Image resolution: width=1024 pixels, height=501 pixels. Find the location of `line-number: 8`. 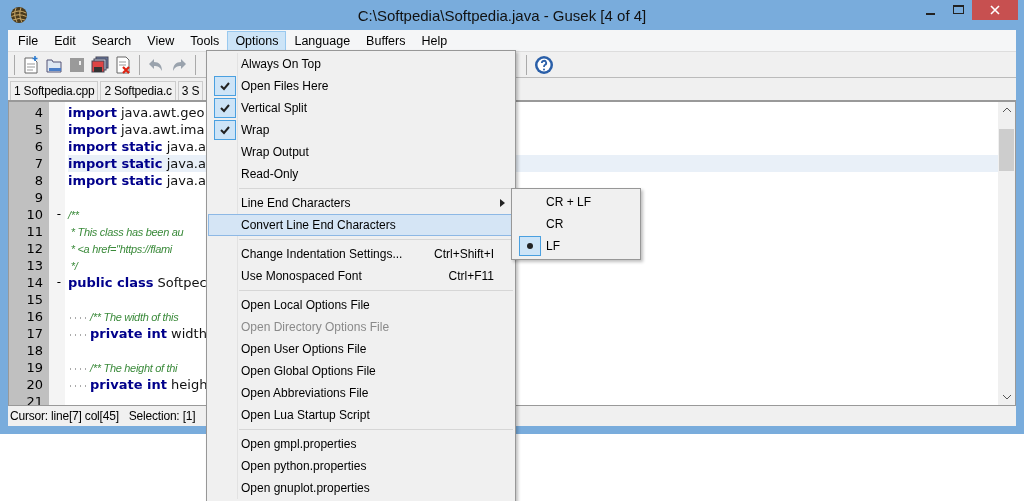

line-number: 8 is located at coordinates (39, 180).